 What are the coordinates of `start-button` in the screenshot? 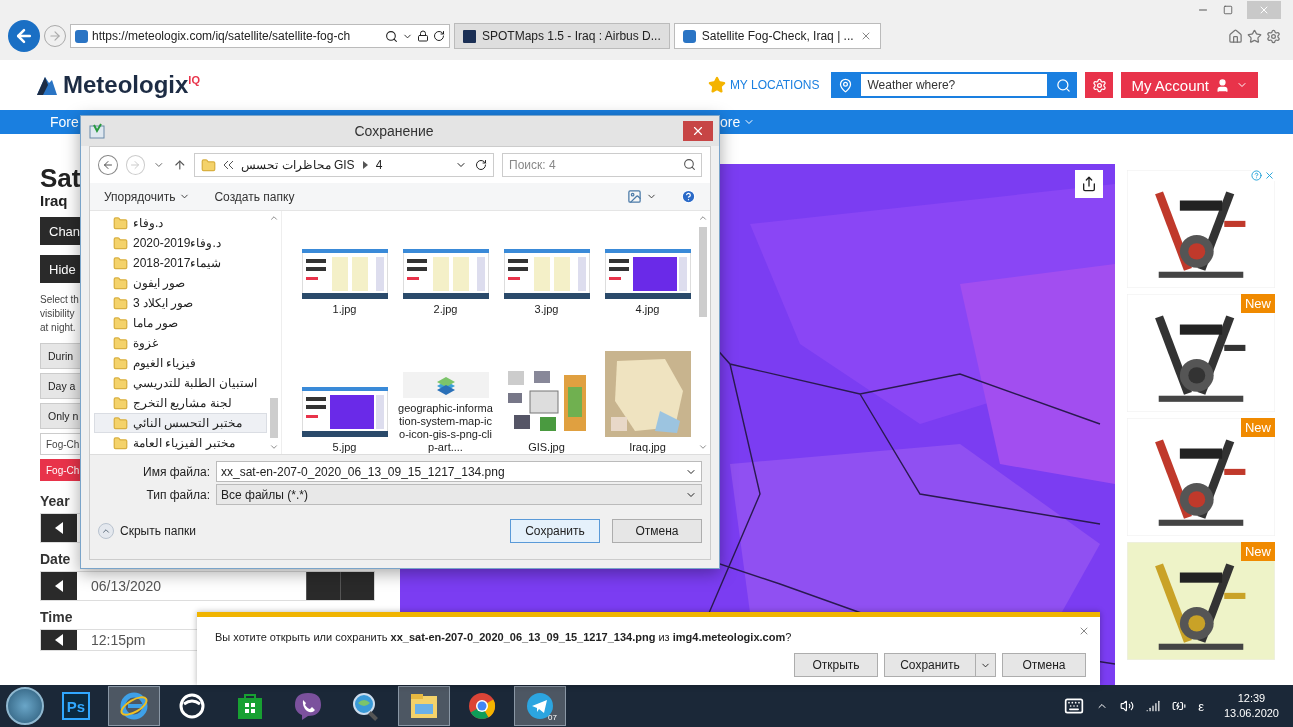 It's located at (25, 706).